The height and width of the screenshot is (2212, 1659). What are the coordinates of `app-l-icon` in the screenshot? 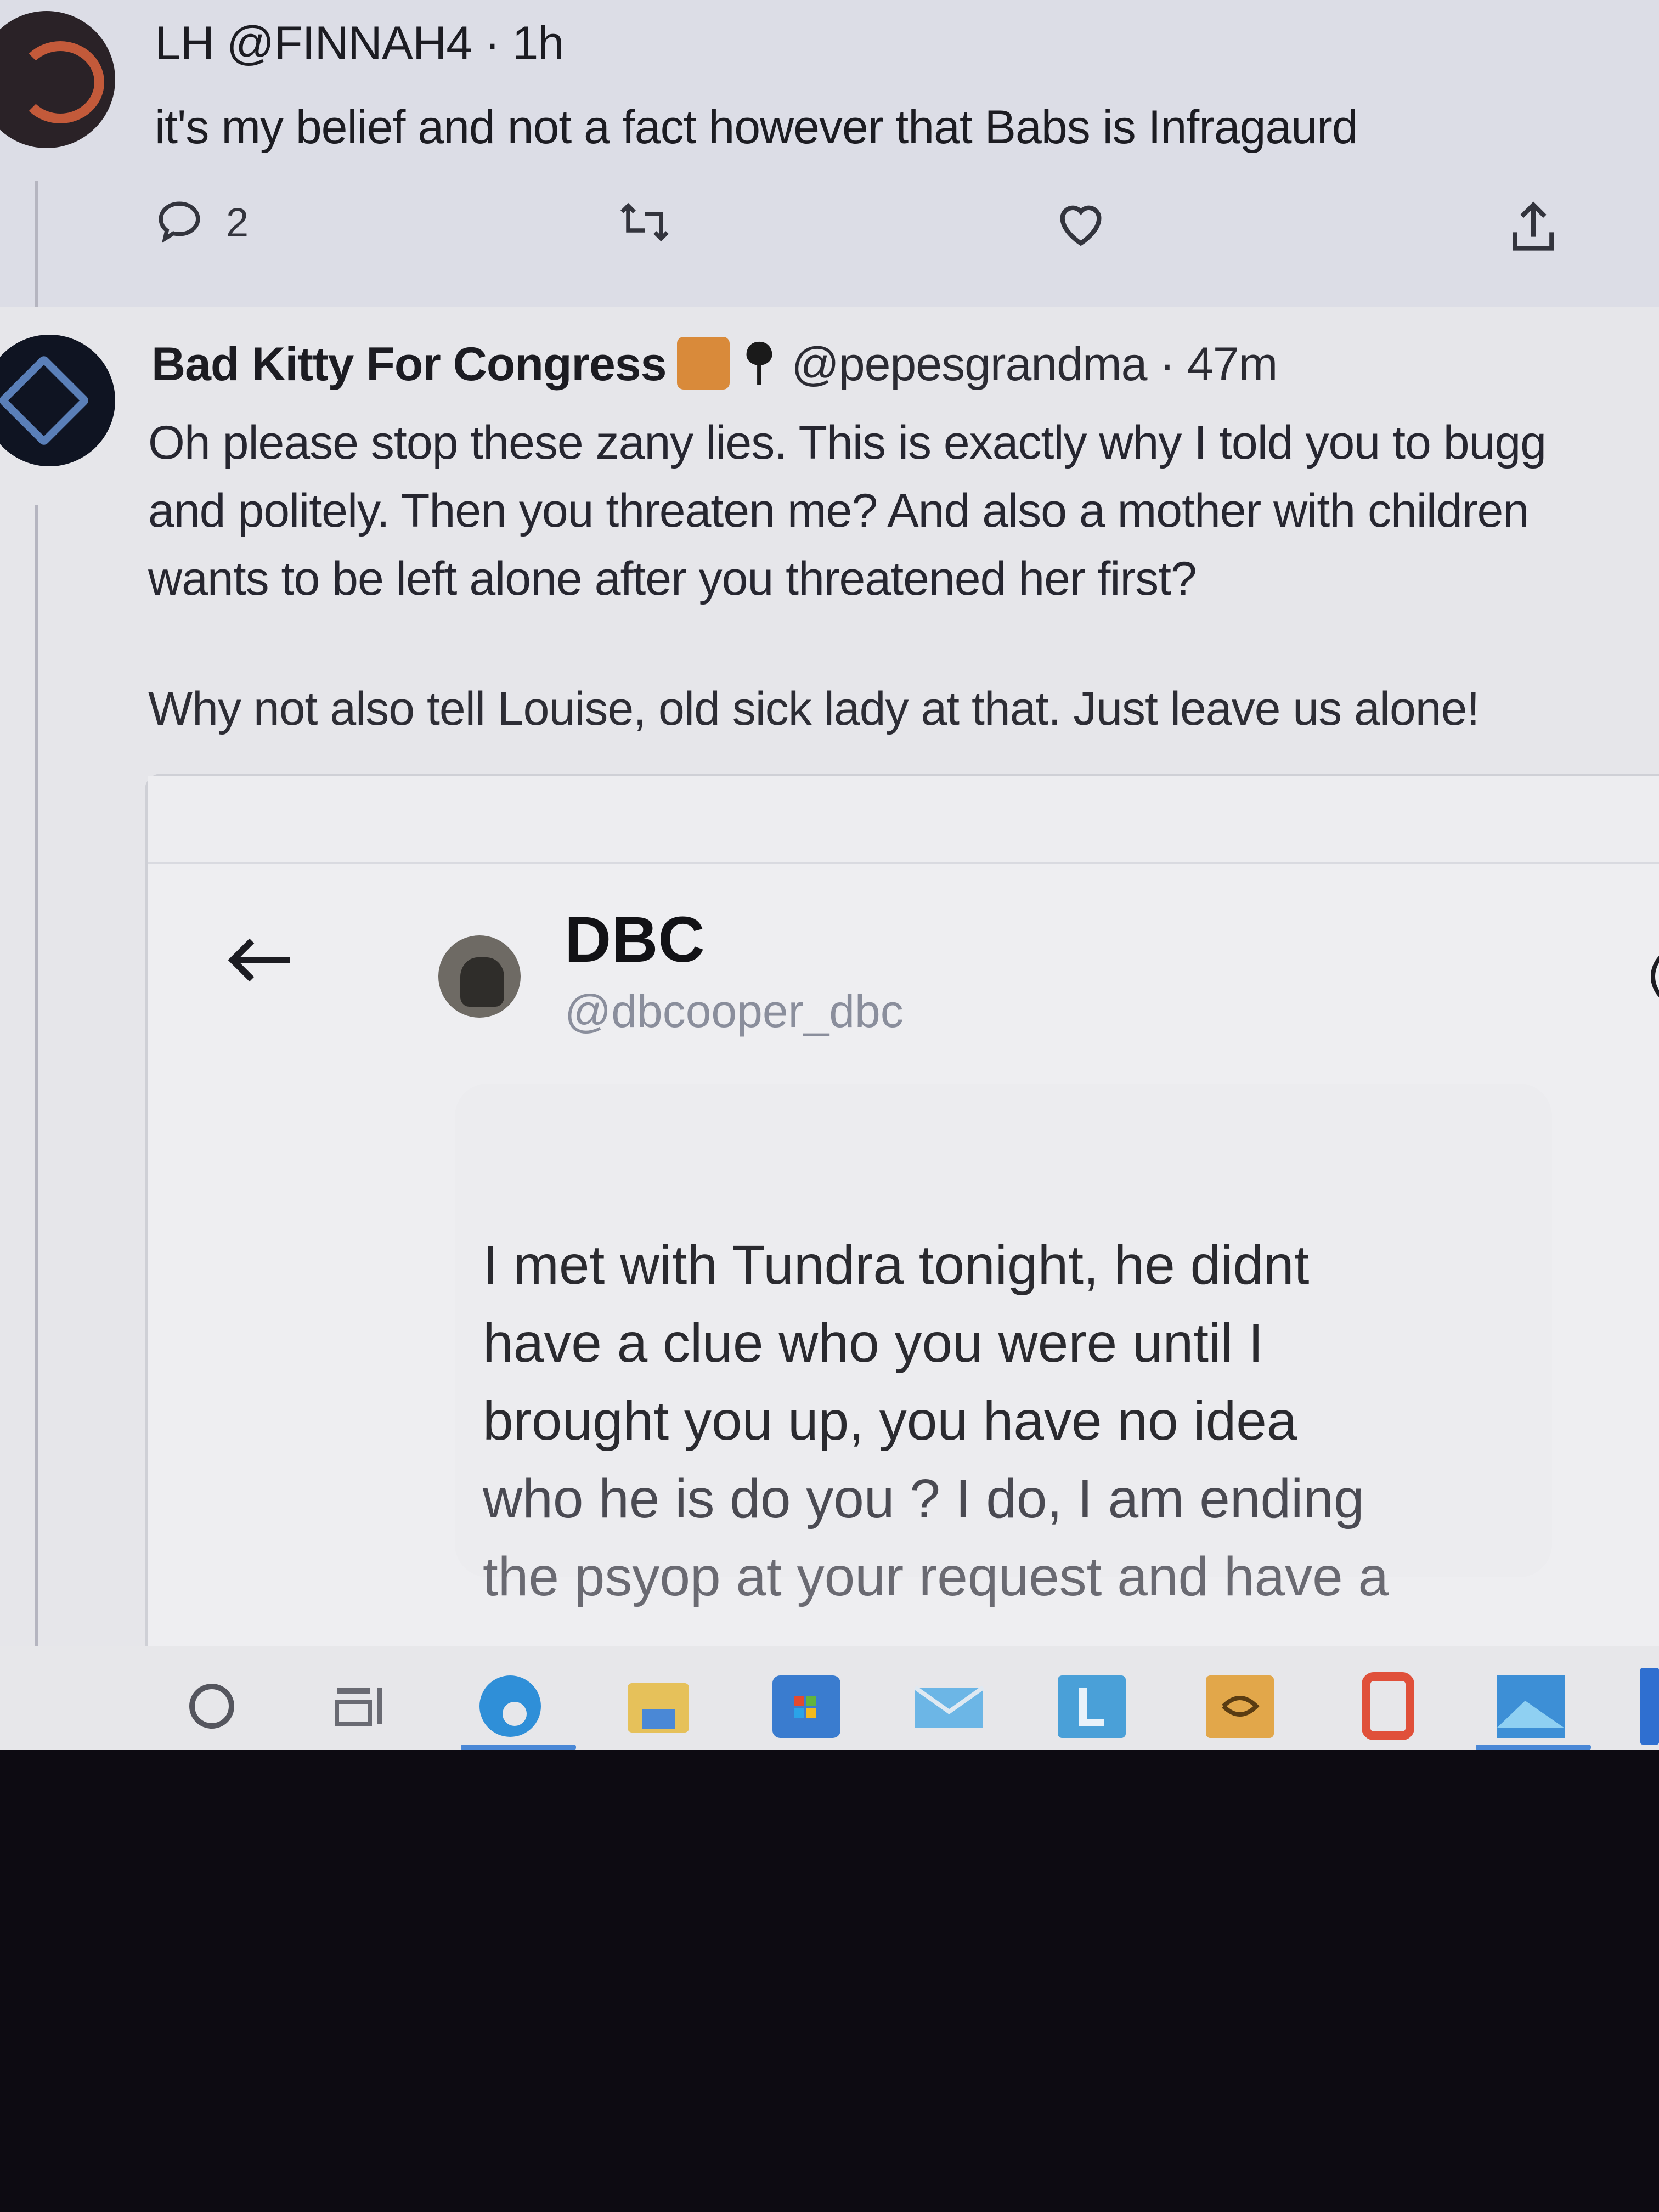 It's located at (1091, 1706).